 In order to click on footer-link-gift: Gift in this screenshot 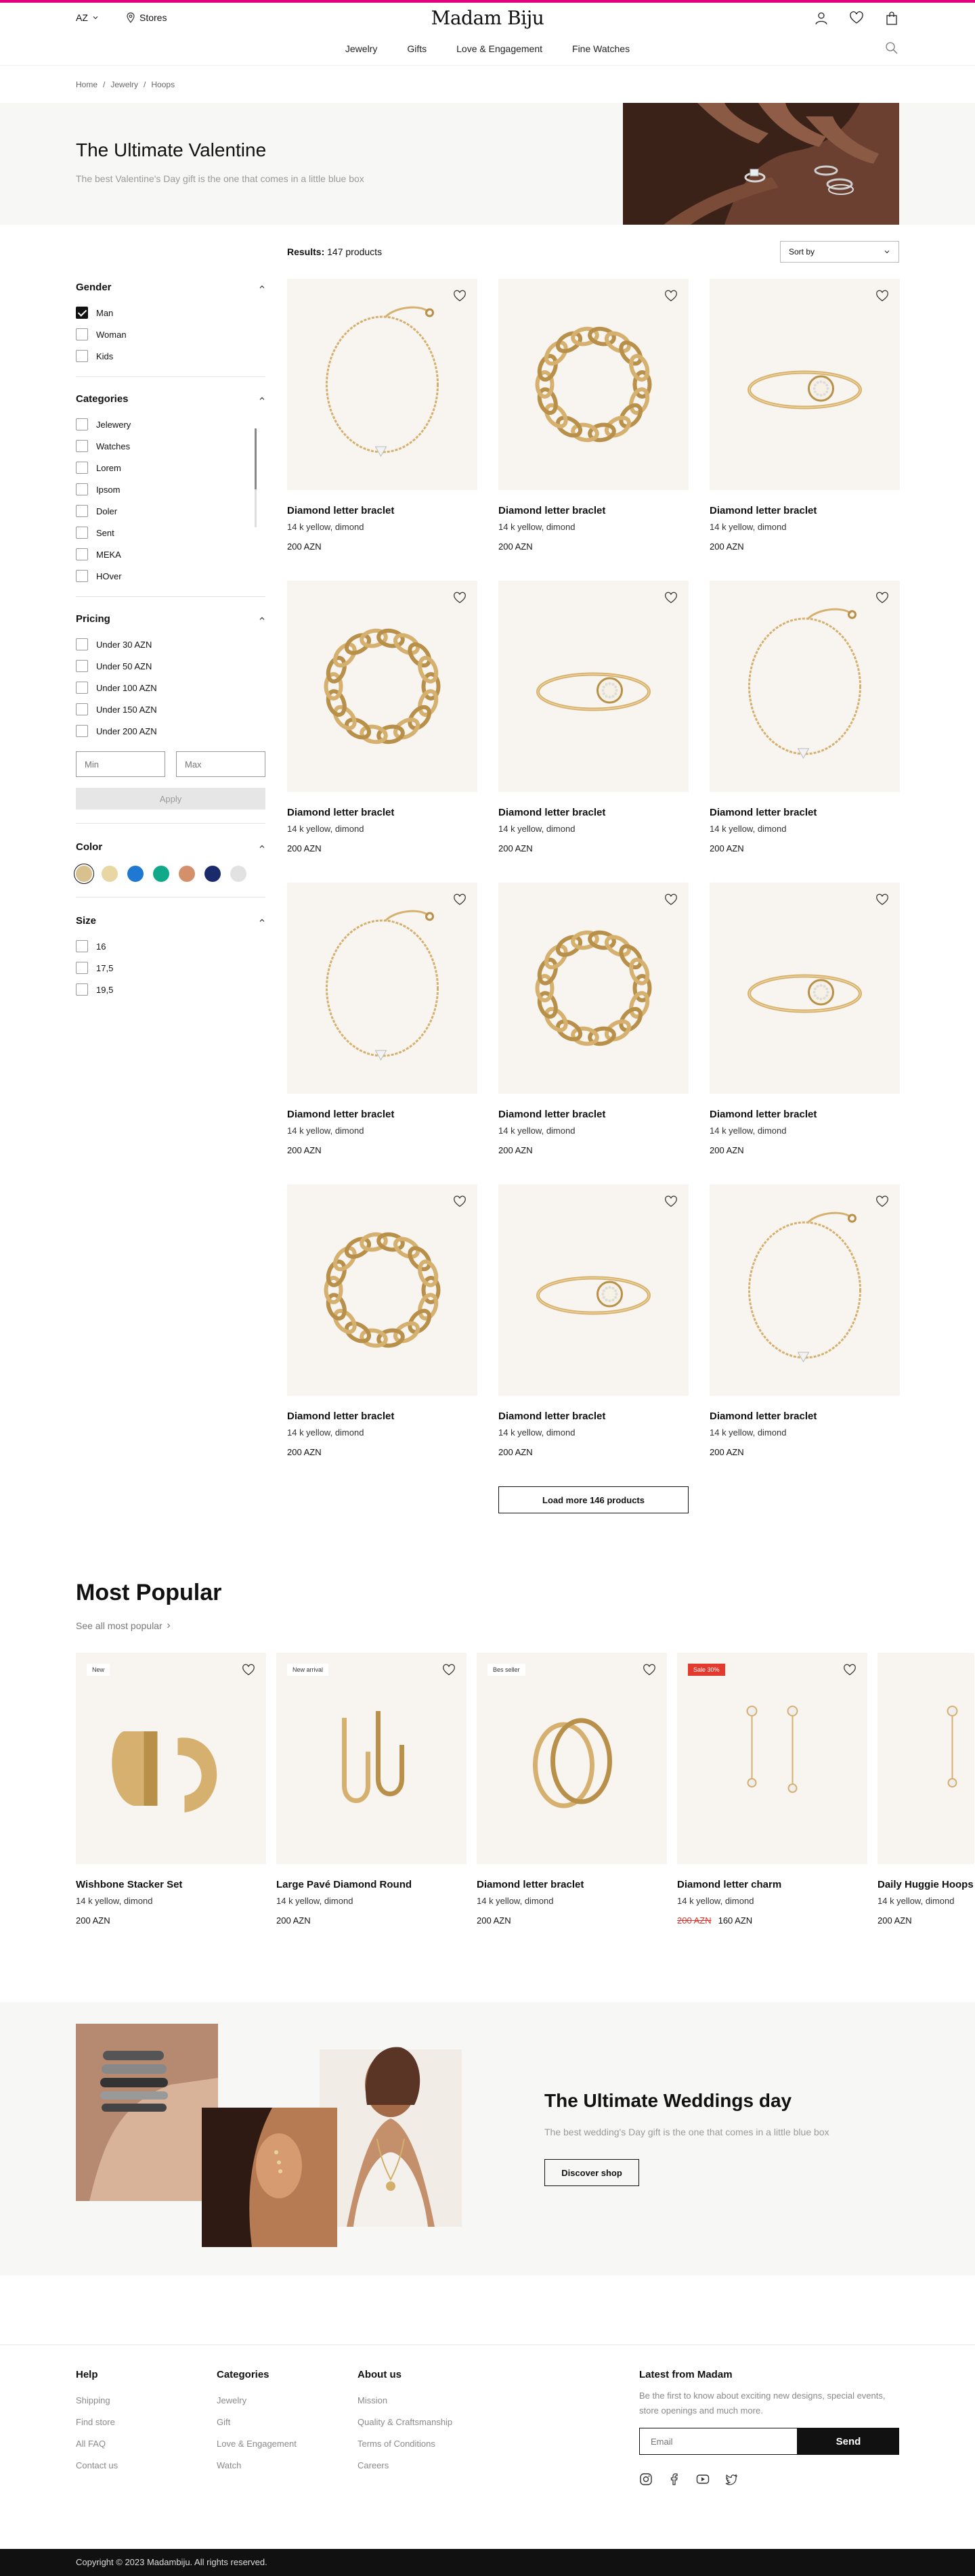, I will do `click(257, 2422)`.